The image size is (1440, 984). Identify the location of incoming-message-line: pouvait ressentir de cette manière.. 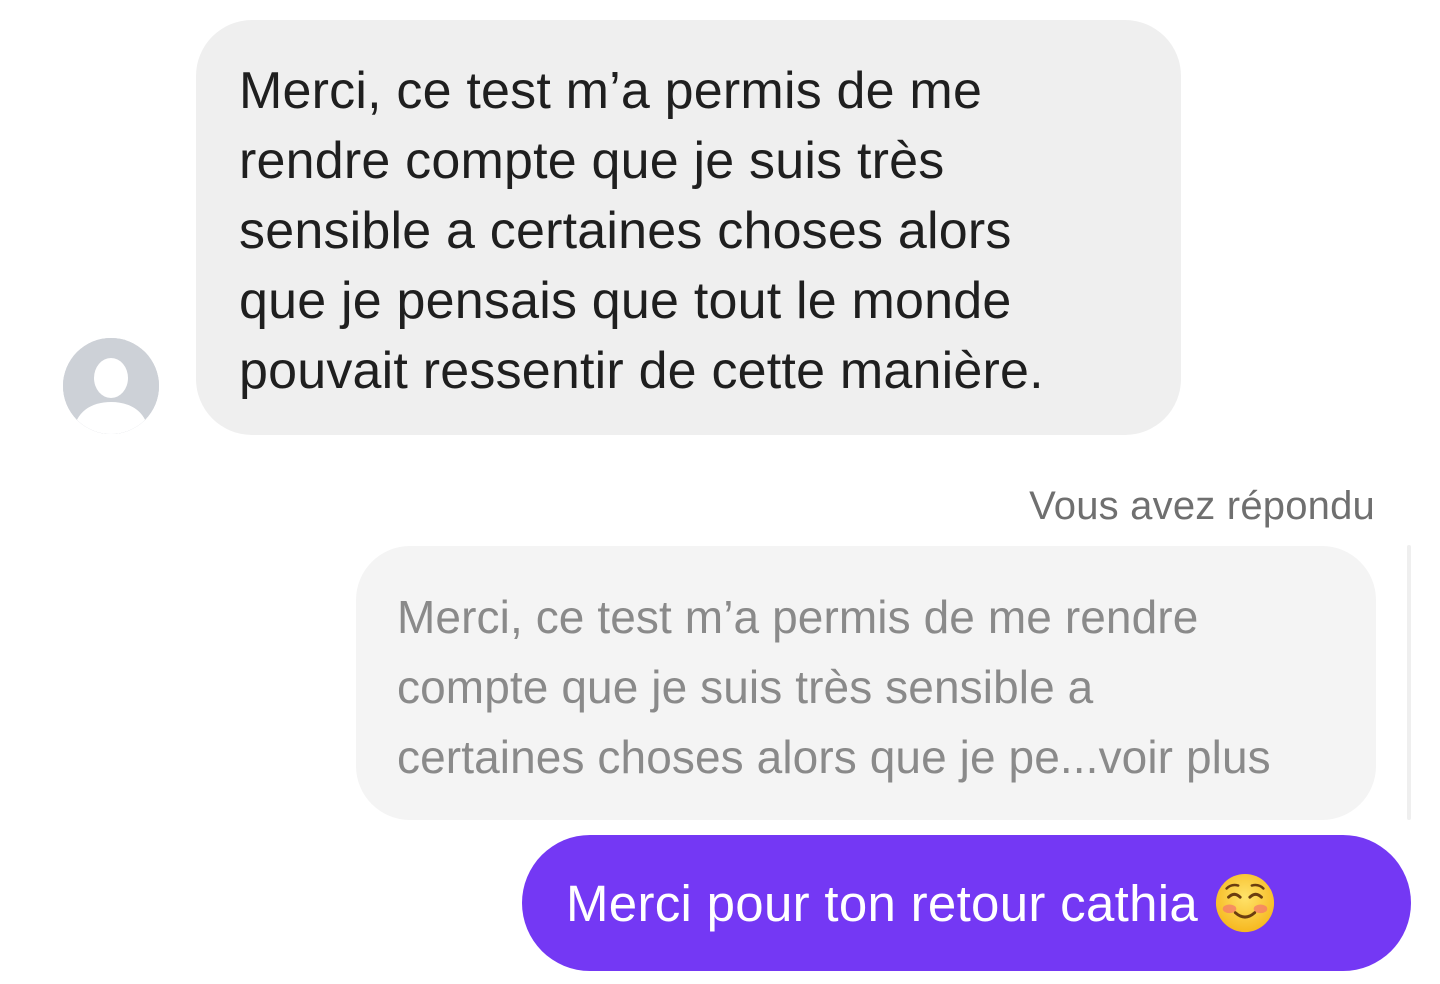
(641, 371).